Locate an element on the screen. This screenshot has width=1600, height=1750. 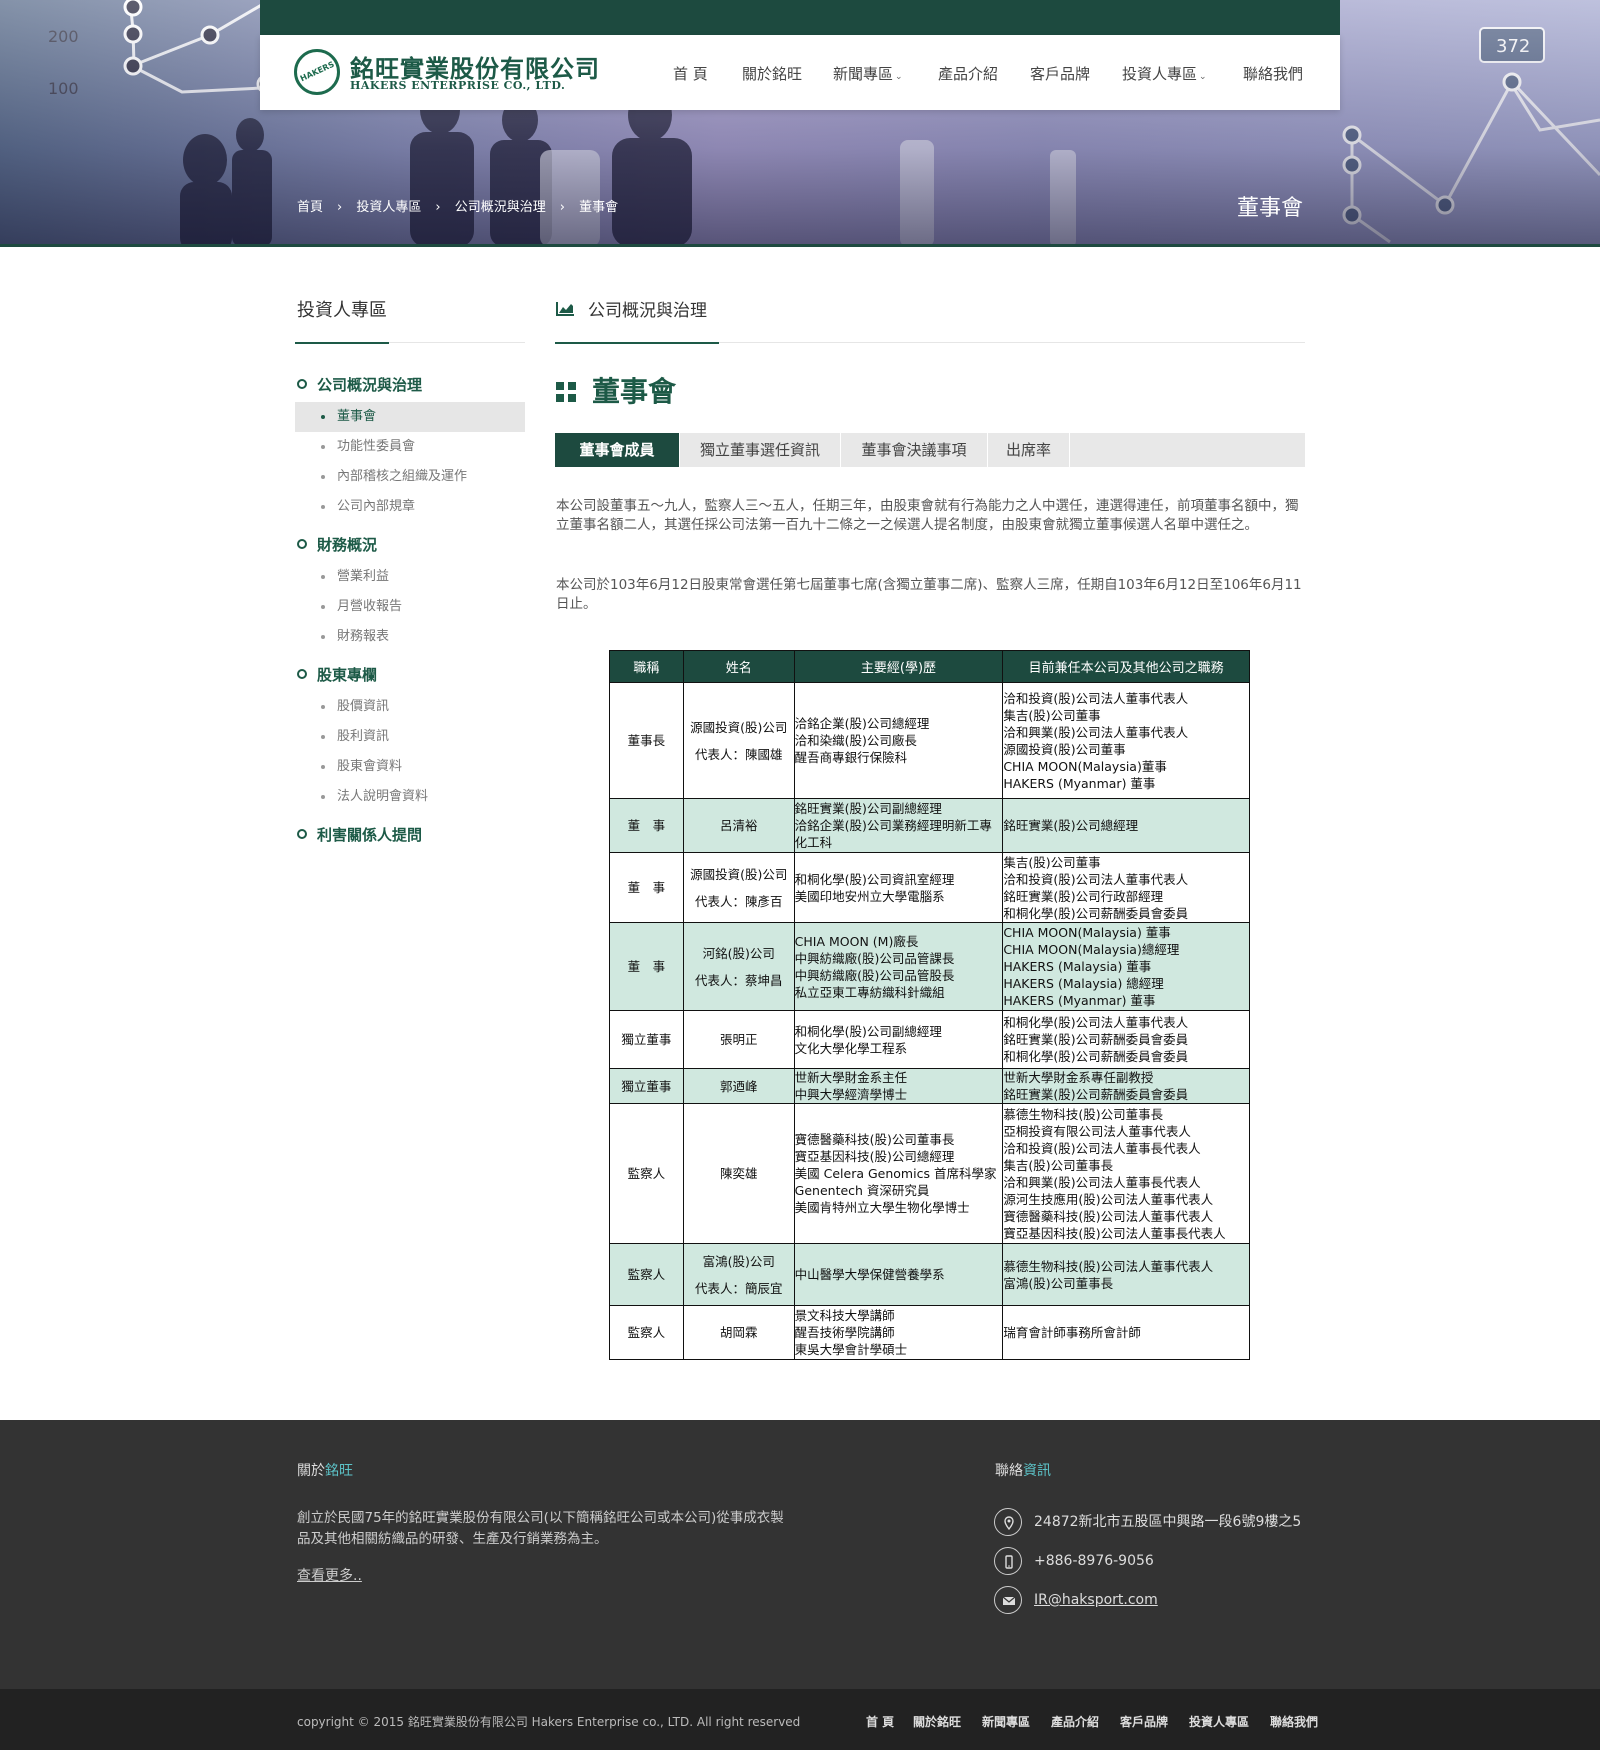
sidebar-item-regulations: 公司內部規章 is located at coordinates (410, 507).